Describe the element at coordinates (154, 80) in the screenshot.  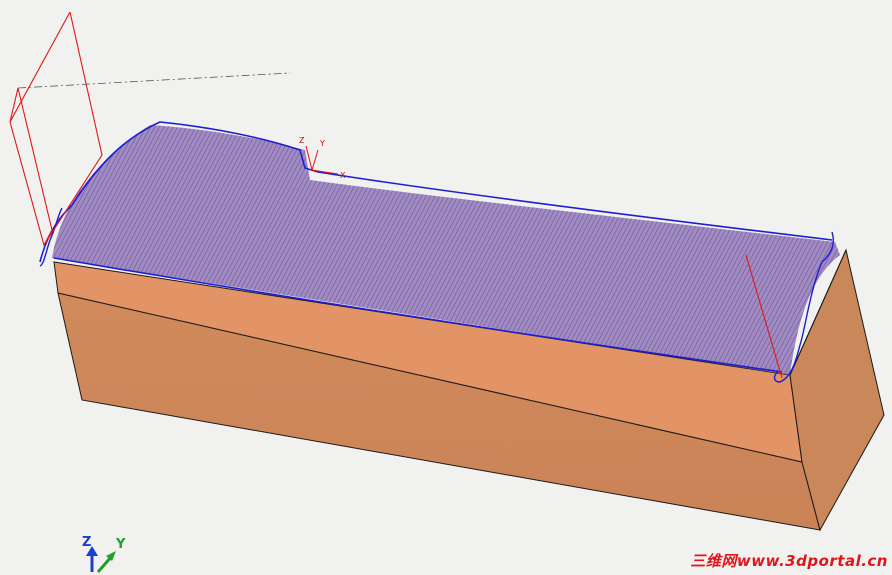
I see `construction-line` at that location.